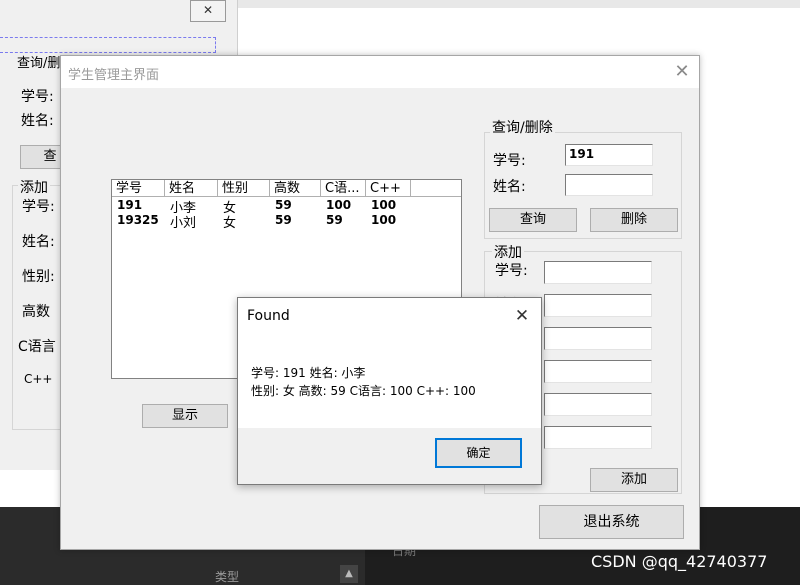  Describe the element at coordinates (522, 127) in the screenshot. I see `query-group-title: 查询/删除` at that location.